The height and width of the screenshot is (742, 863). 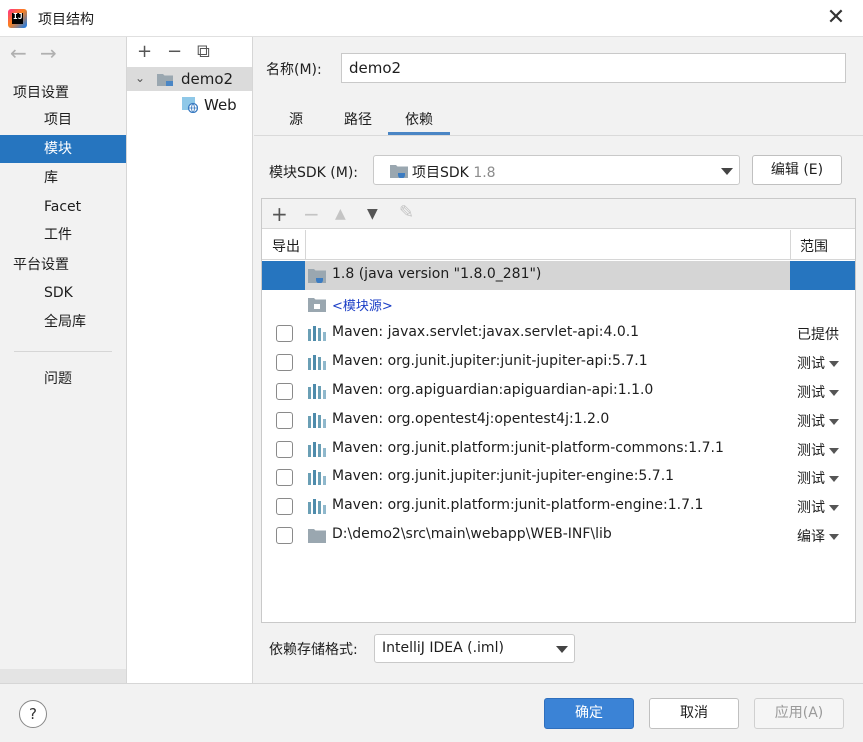 I want to click on sidebar-item-project: 项目, so click(x=63, y=120).